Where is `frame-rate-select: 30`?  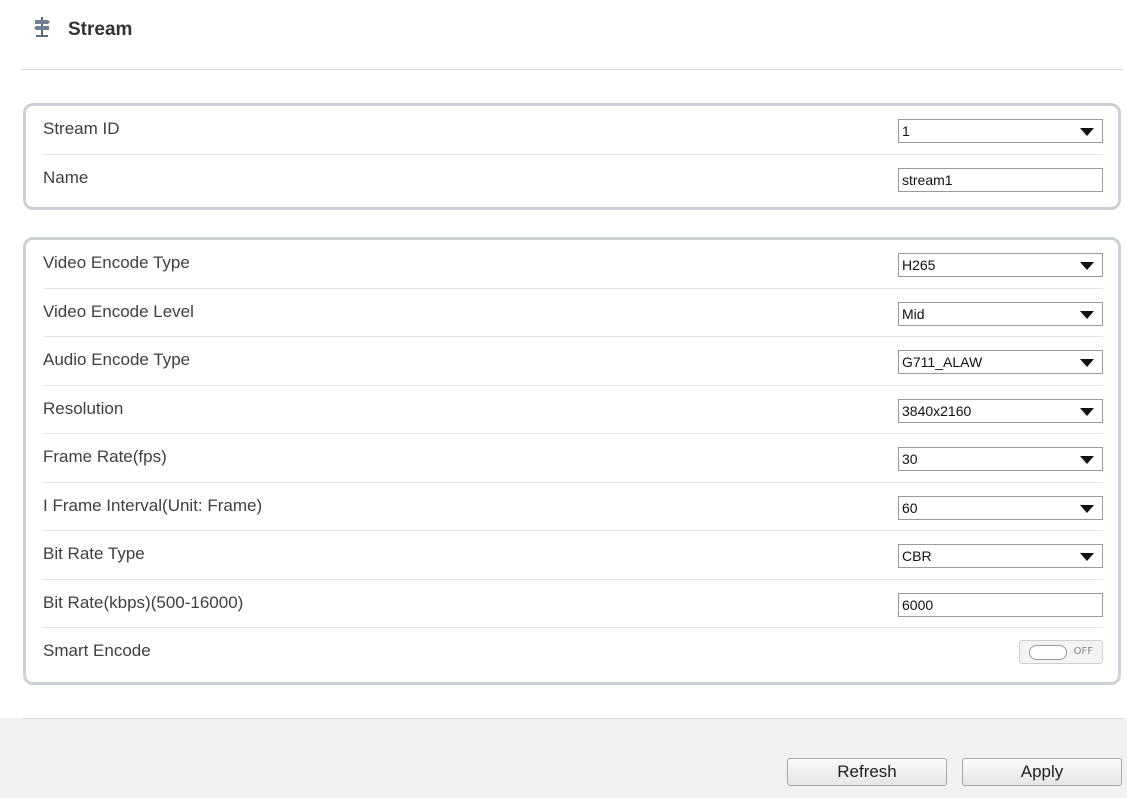
frame-rate-select: 30 is located at coordinates (1000, 459).